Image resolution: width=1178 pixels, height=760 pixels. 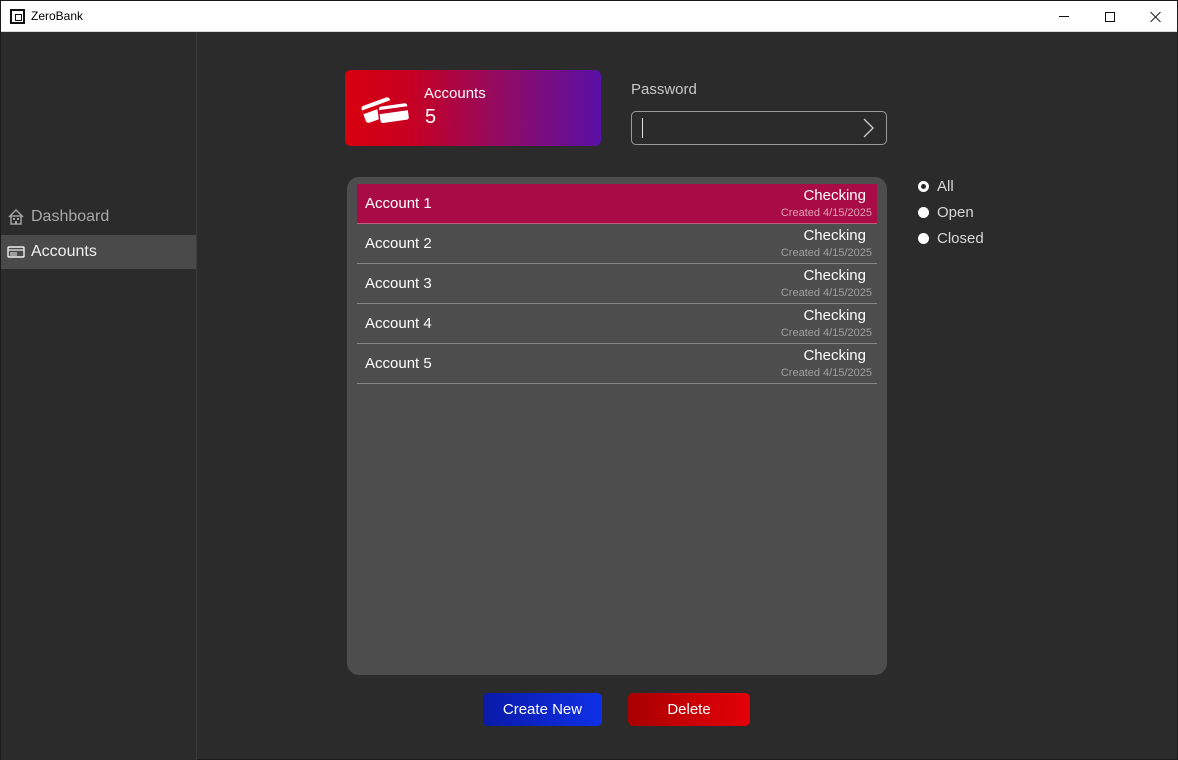 What do you see at coordinates (16, 217) in the screenshot?
I see `home-icon` at bounding box center [16, 217].